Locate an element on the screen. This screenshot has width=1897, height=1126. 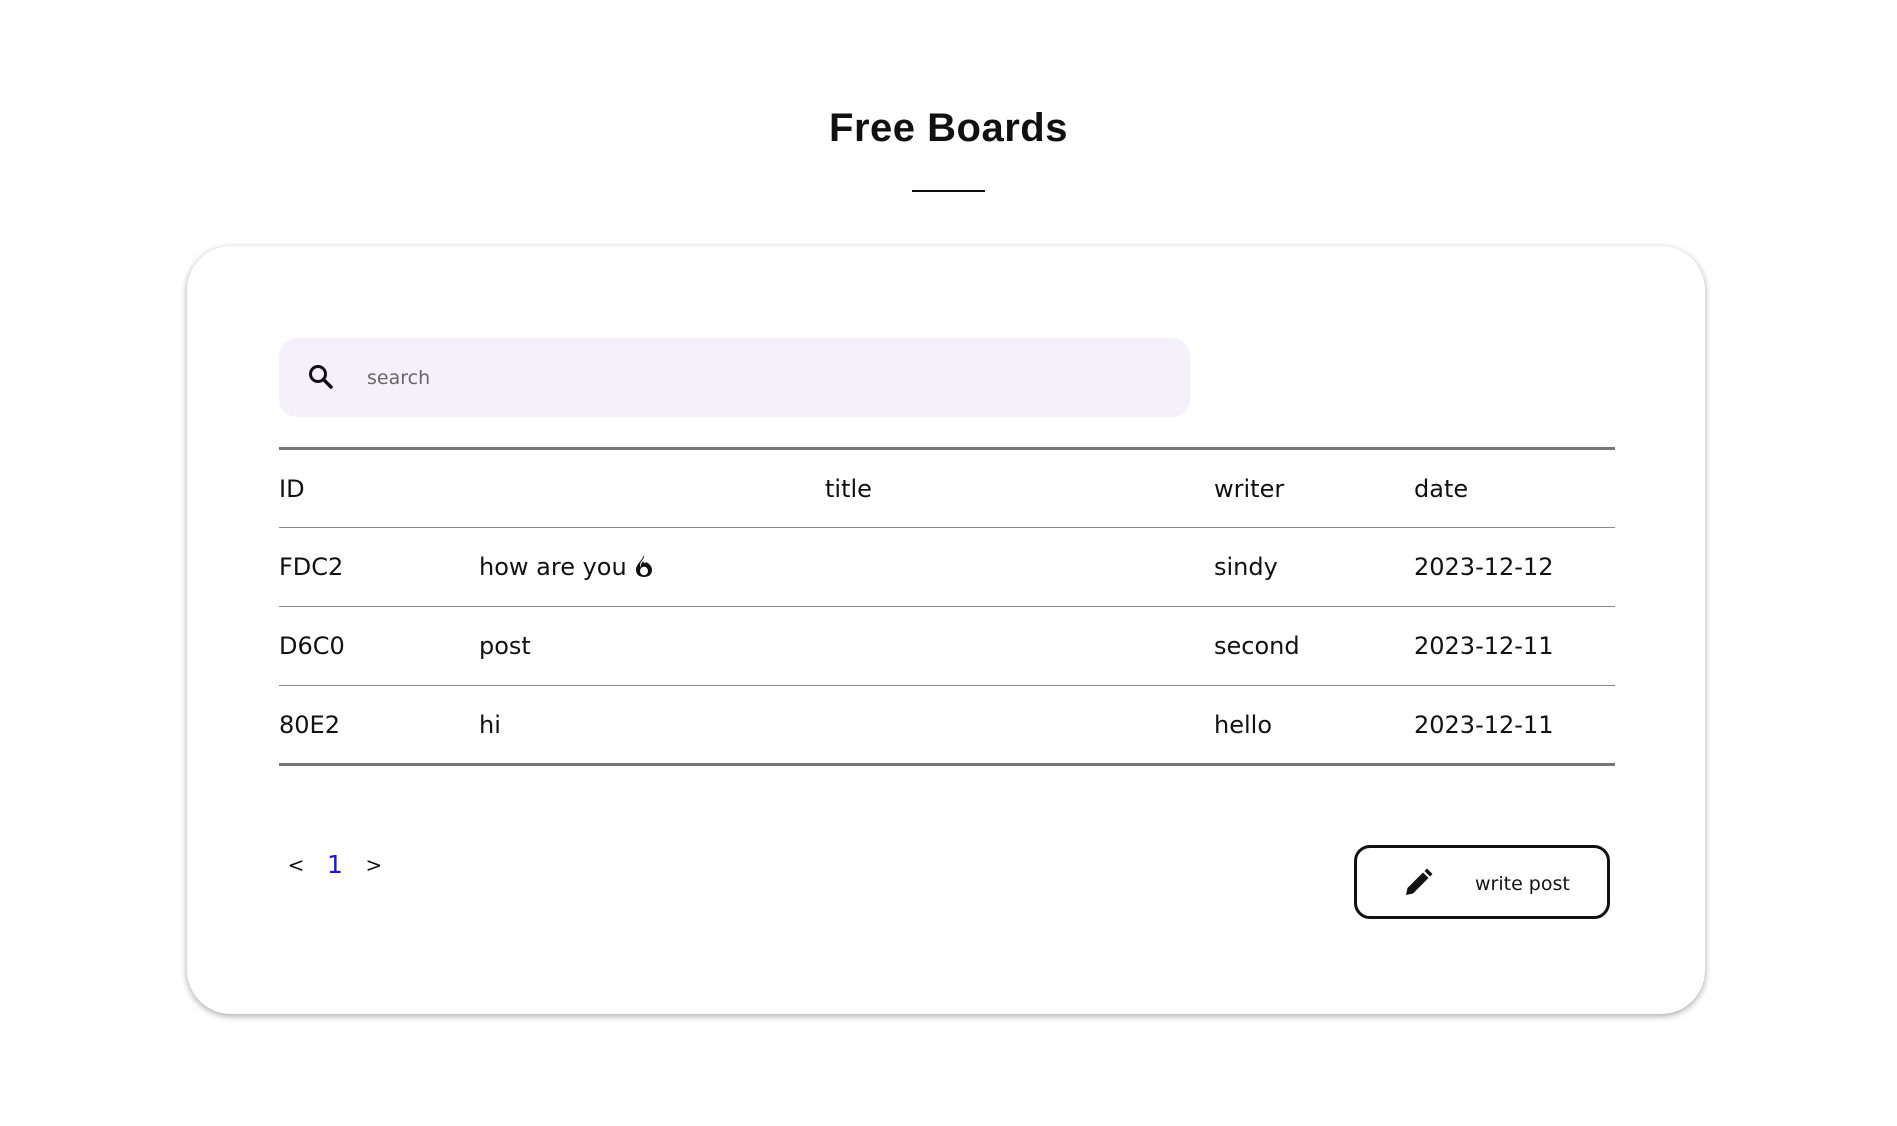
write-post-button: write post is located at coordinates (1482, 882).